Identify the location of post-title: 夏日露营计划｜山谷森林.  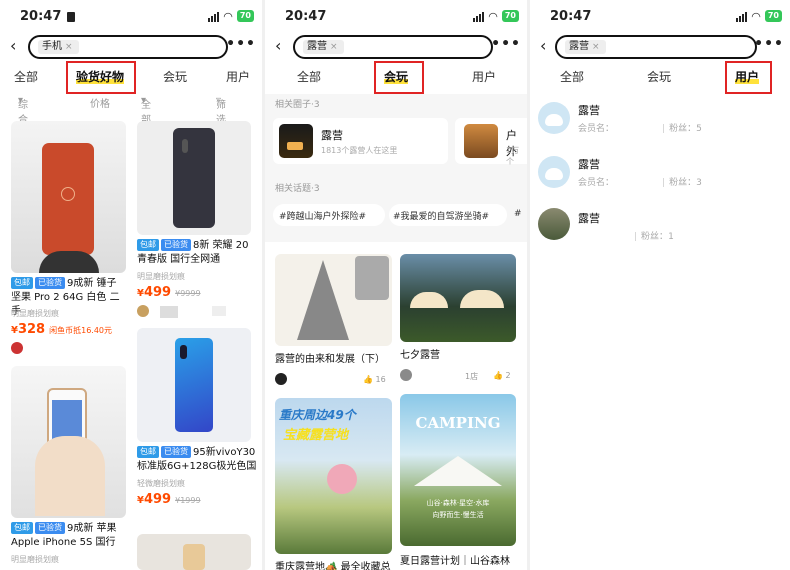
(455, 559).